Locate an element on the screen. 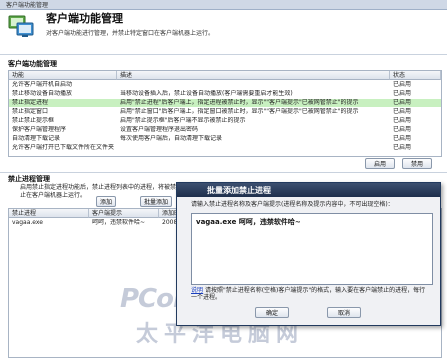 The height and width of the screenshot is (363, 447). feature-cell-name: 自动清理下载记录 is located at coordinates (36, 138).